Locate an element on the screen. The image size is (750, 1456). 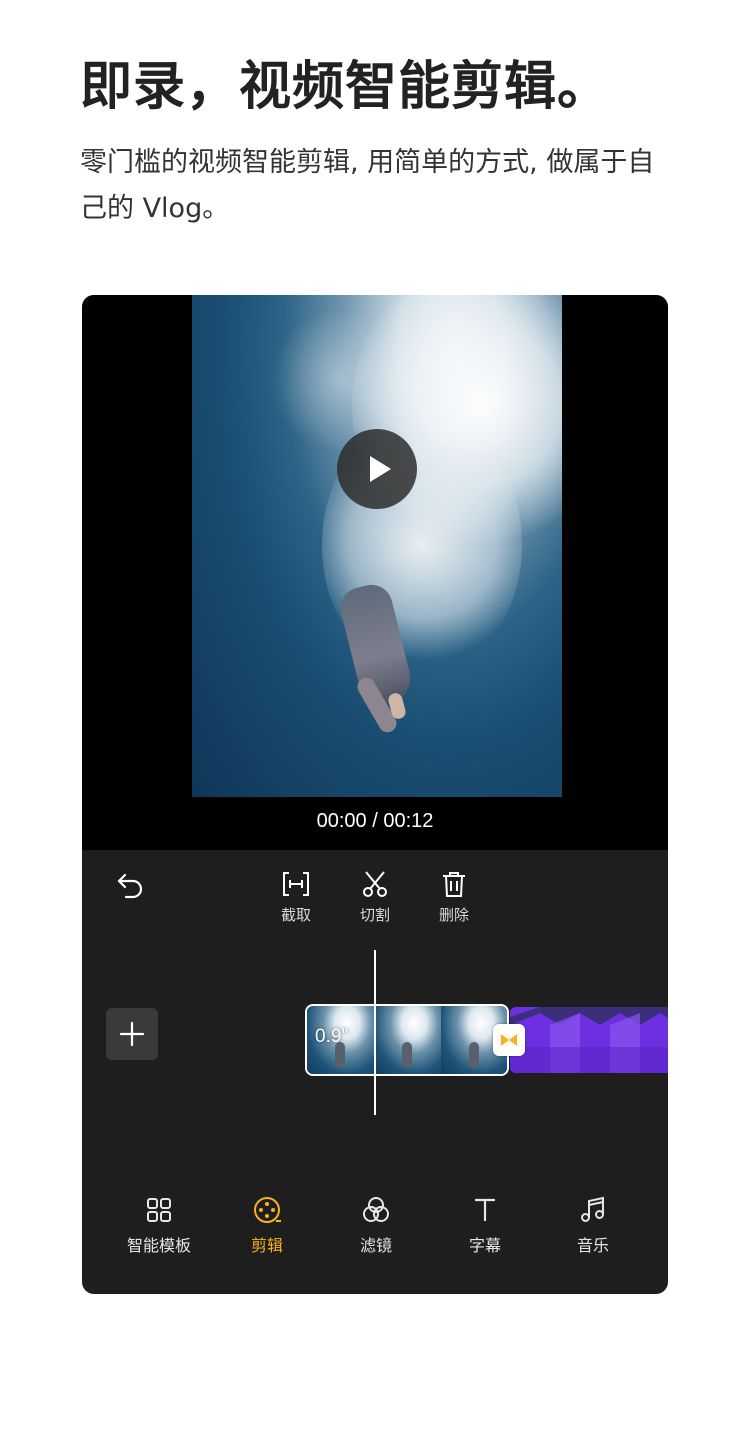
plus-icon is located at coordinates (132, 1034).